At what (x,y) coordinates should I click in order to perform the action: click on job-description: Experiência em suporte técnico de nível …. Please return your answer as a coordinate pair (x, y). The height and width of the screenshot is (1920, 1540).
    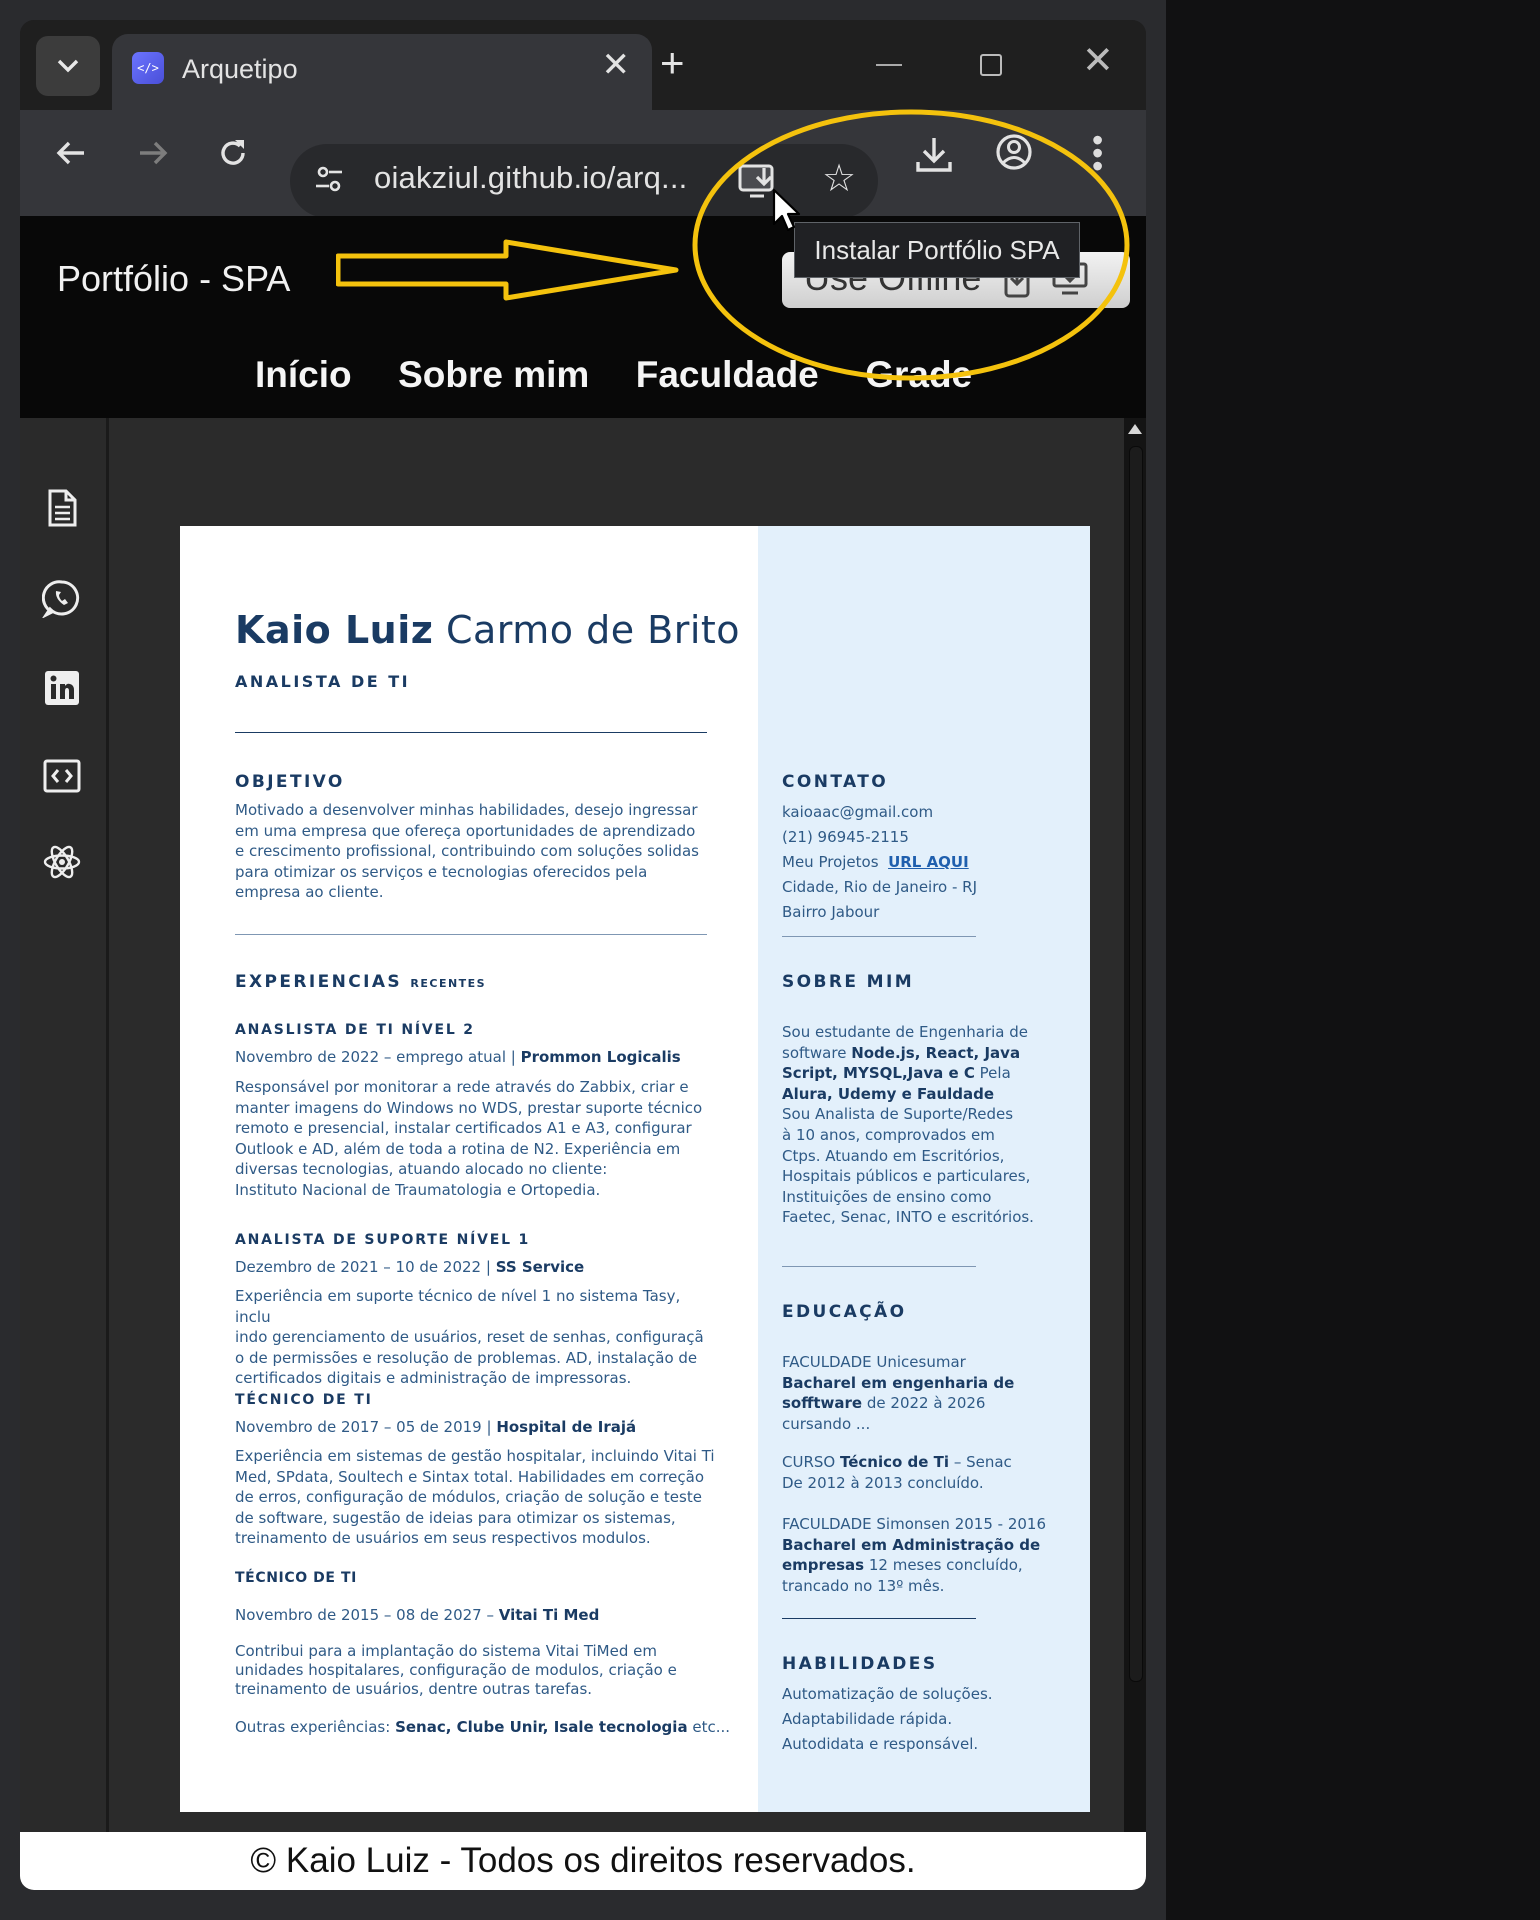
    Looking at the image, I should click on (469, 1337).